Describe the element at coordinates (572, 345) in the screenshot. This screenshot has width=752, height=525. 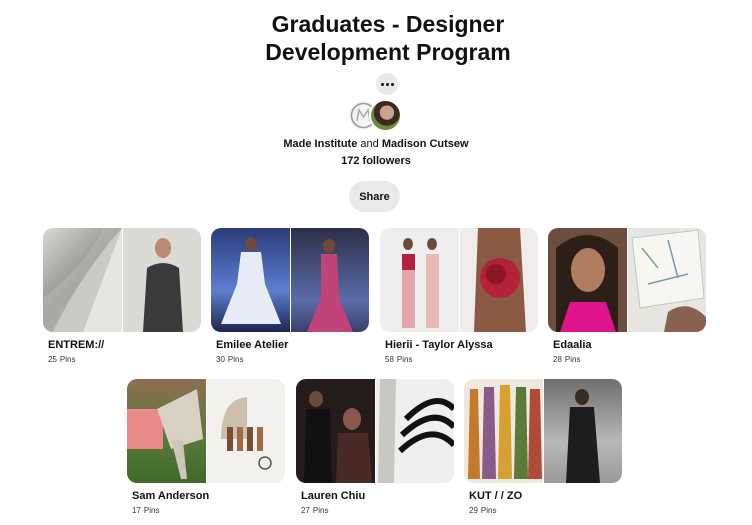
I see `section-name: Edaalia` at that location.